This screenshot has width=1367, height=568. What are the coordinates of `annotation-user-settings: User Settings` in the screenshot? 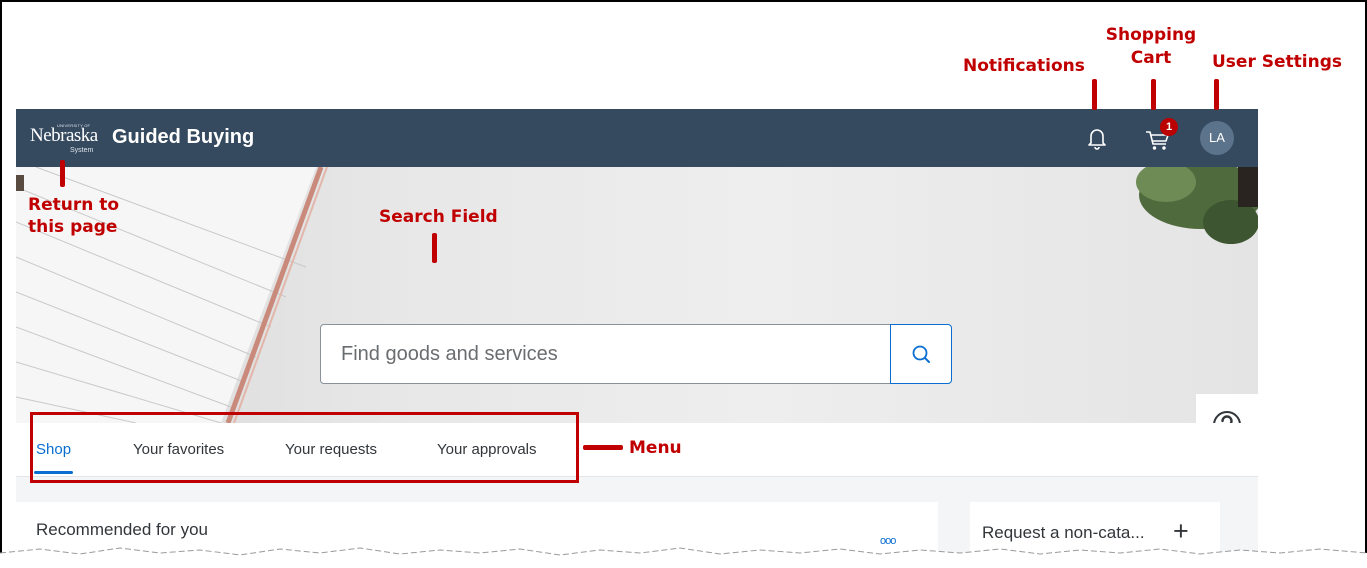 It's located at (1277, 62).